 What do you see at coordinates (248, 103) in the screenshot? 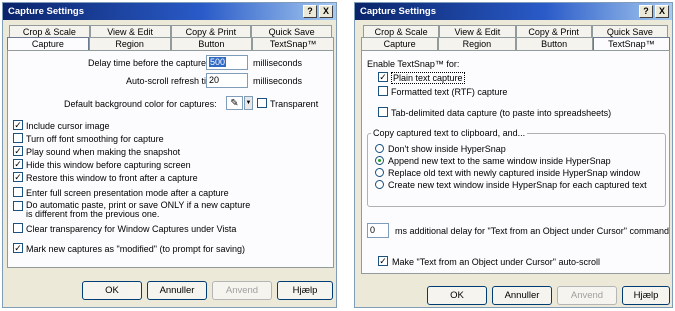
I see `chevron-down-icon: ▼` at bounding box center [248, 103].